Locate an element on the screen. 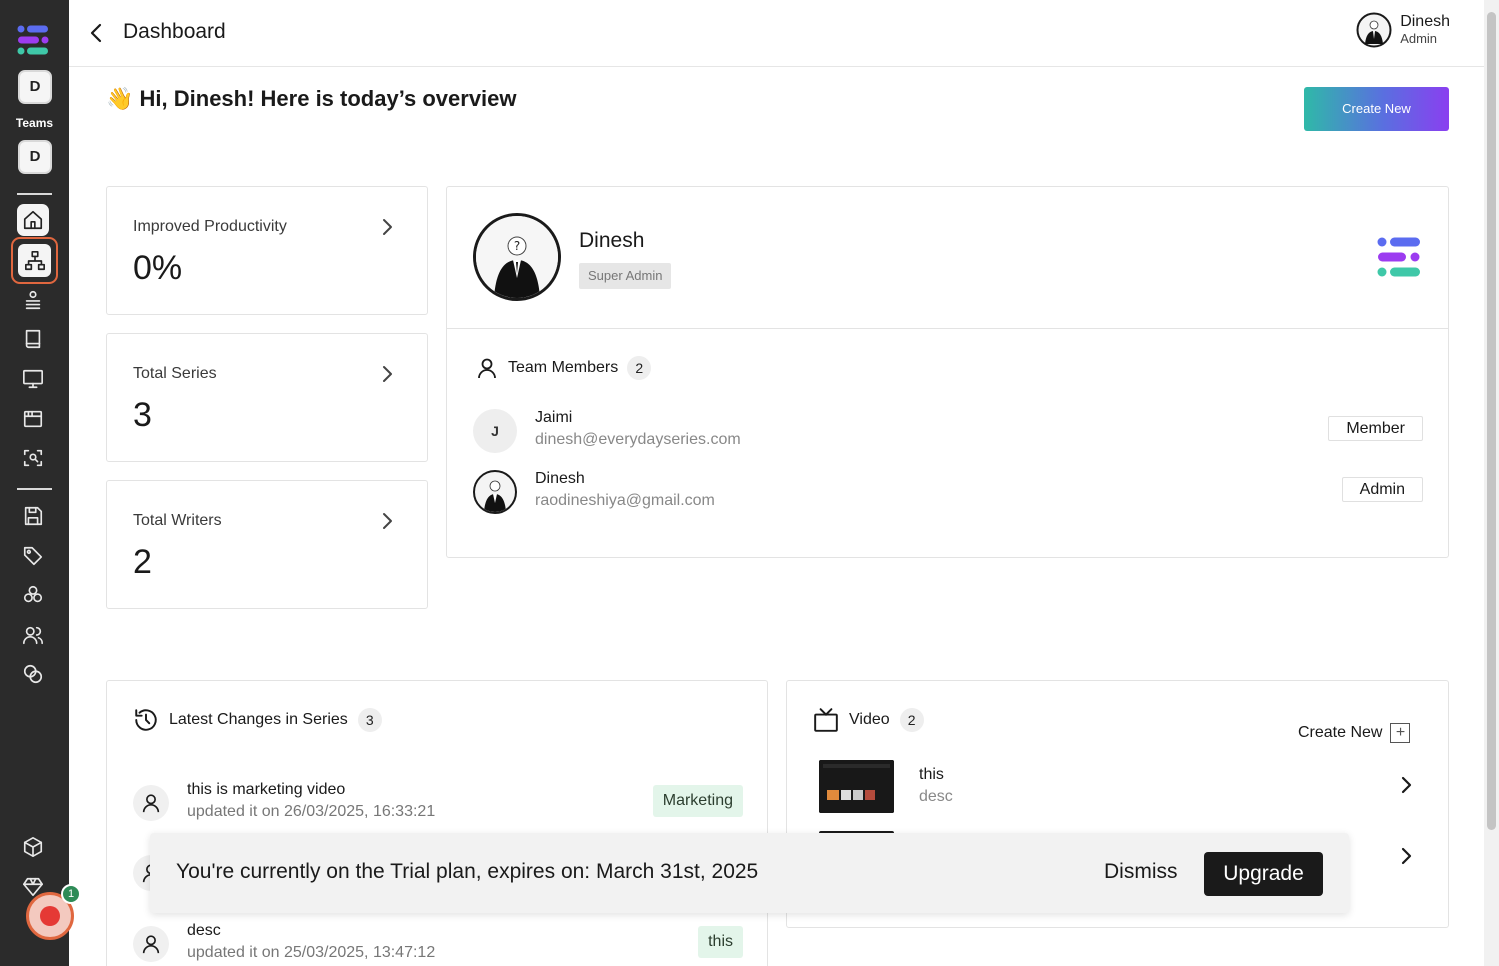 This screenshot has width=1499, height=966. stat-label: Improved Productivity is located at coordinates (210, 226).